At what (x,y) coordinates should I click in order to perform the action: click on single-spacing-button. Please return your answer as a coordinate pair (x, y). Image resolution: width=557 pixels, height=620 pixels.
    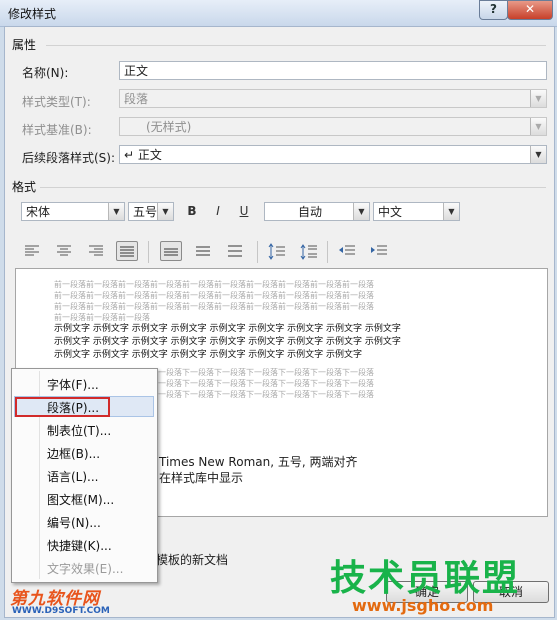
    Looking at the image, I should click on (171, 251).